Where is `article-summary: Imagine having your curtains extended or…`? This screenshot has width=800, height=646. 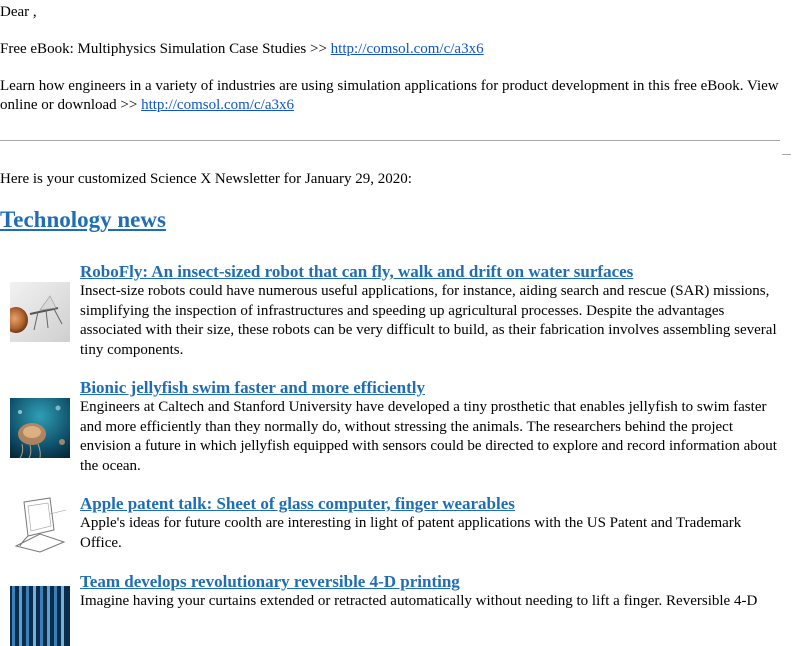
article-summary: Imagine having your curtains extended or… is located at coordinates (419, 601).